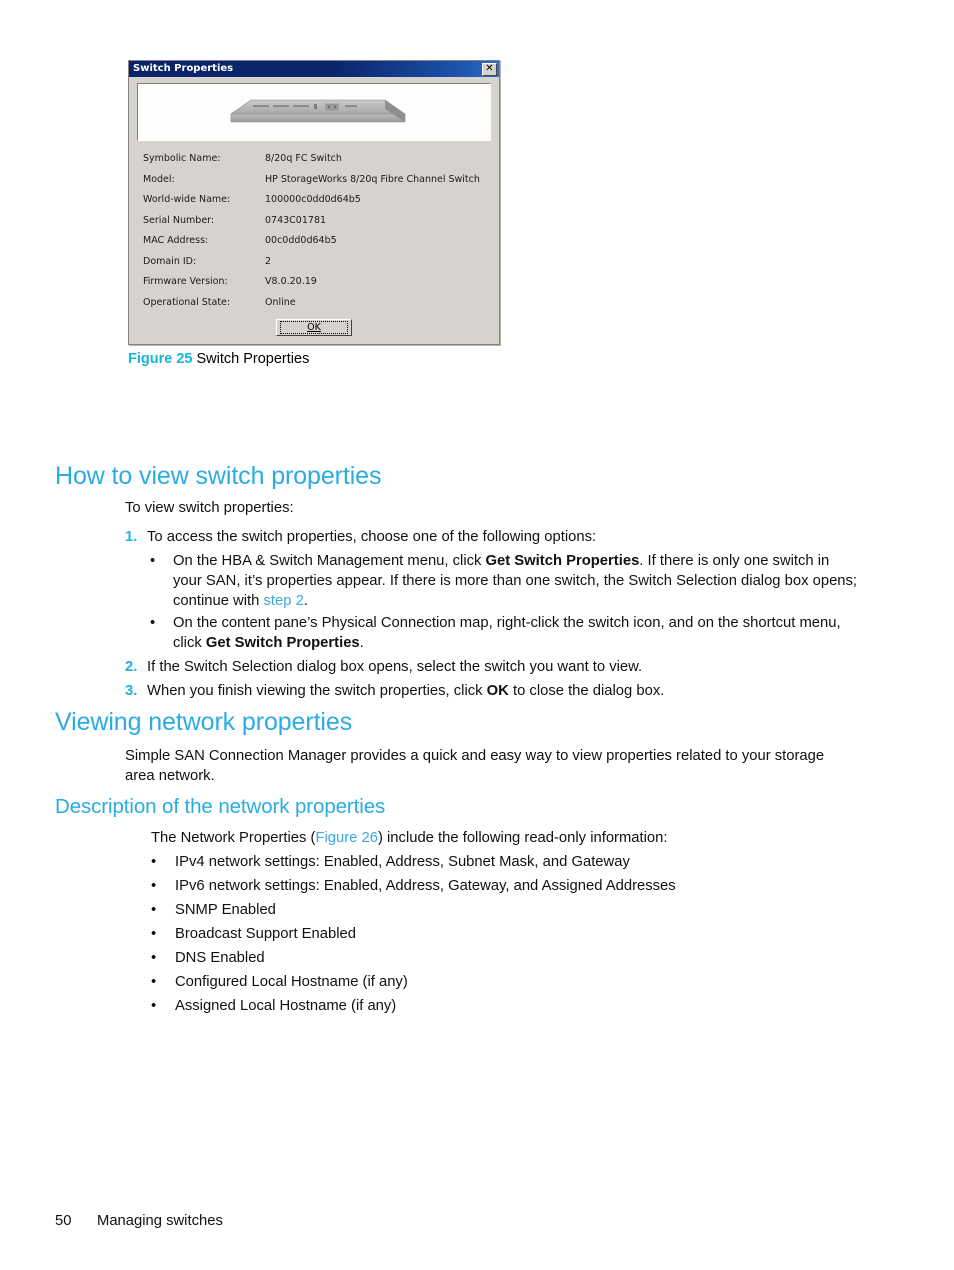 This screenshot has height=1270, width=954. I want to click on figure-caption-text: Switch Properties, so click(253, 359).